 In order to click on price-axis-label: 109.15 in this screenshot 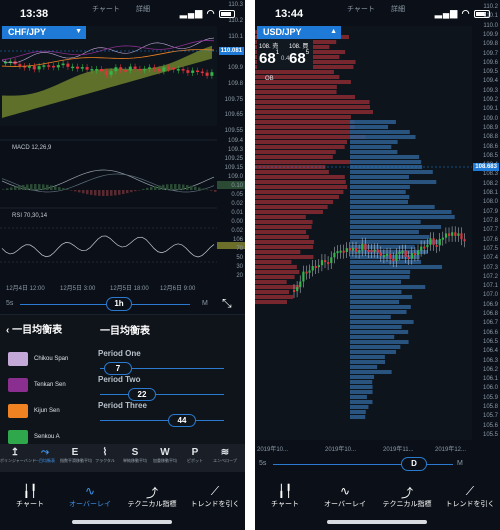, I will do `click(233, 168)`.